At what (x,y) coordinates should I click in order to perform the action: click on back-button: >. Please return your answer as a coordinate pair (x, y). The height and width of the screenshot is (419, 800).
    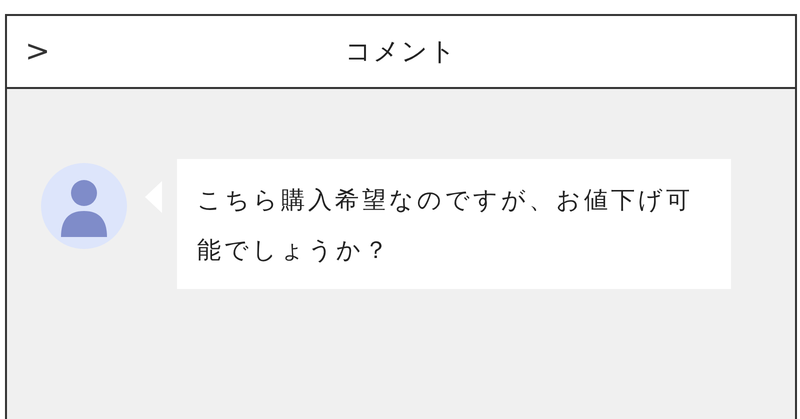
    Looking at the image, I should click on (28, 51).